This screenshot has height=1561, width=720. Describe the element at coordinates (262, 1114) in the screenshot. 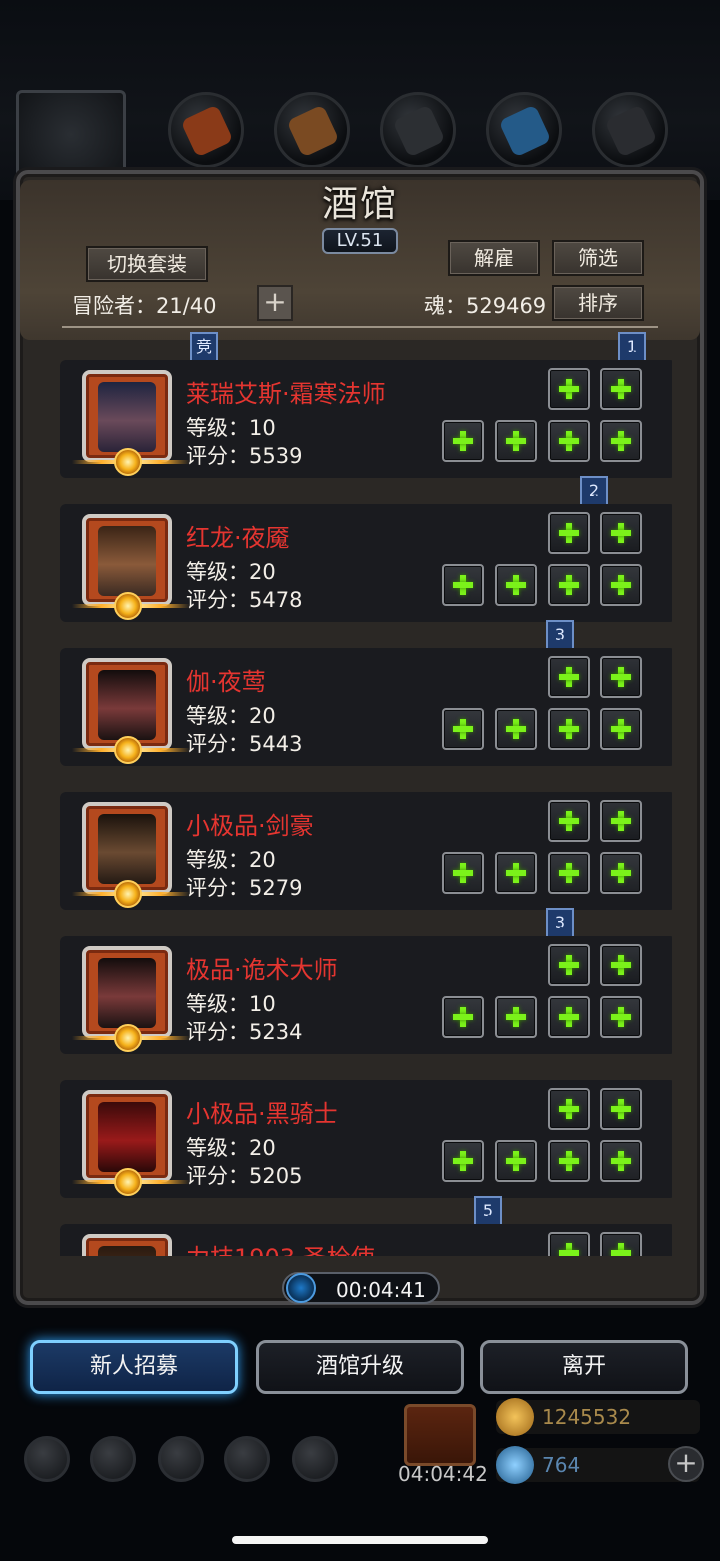

I see `hero-name: 小极品·黑骑士` at that location.